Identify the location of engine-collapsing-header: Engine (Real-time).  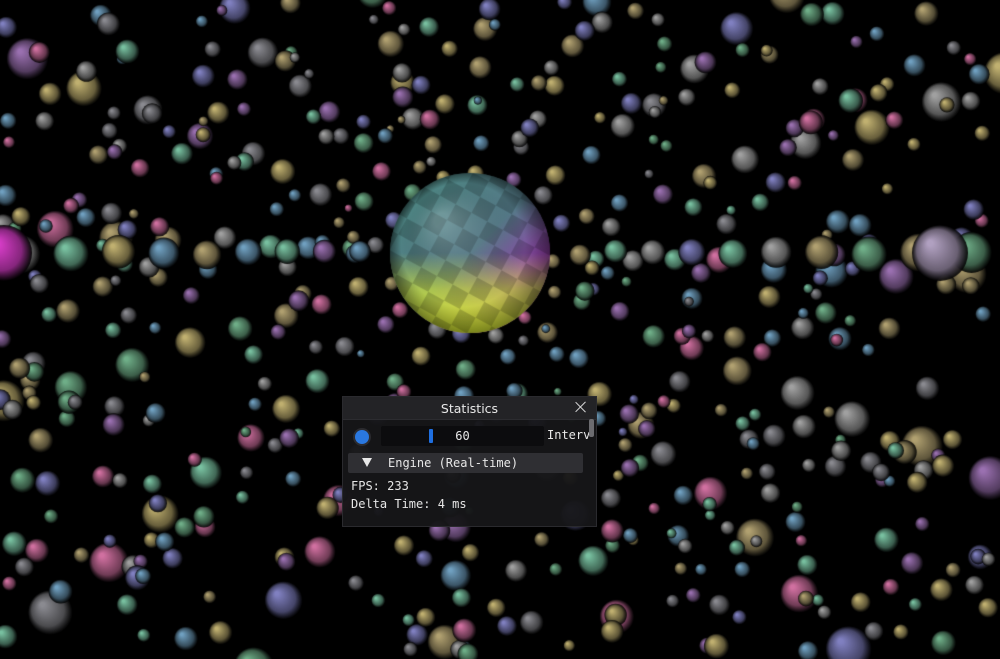
(465, 463).